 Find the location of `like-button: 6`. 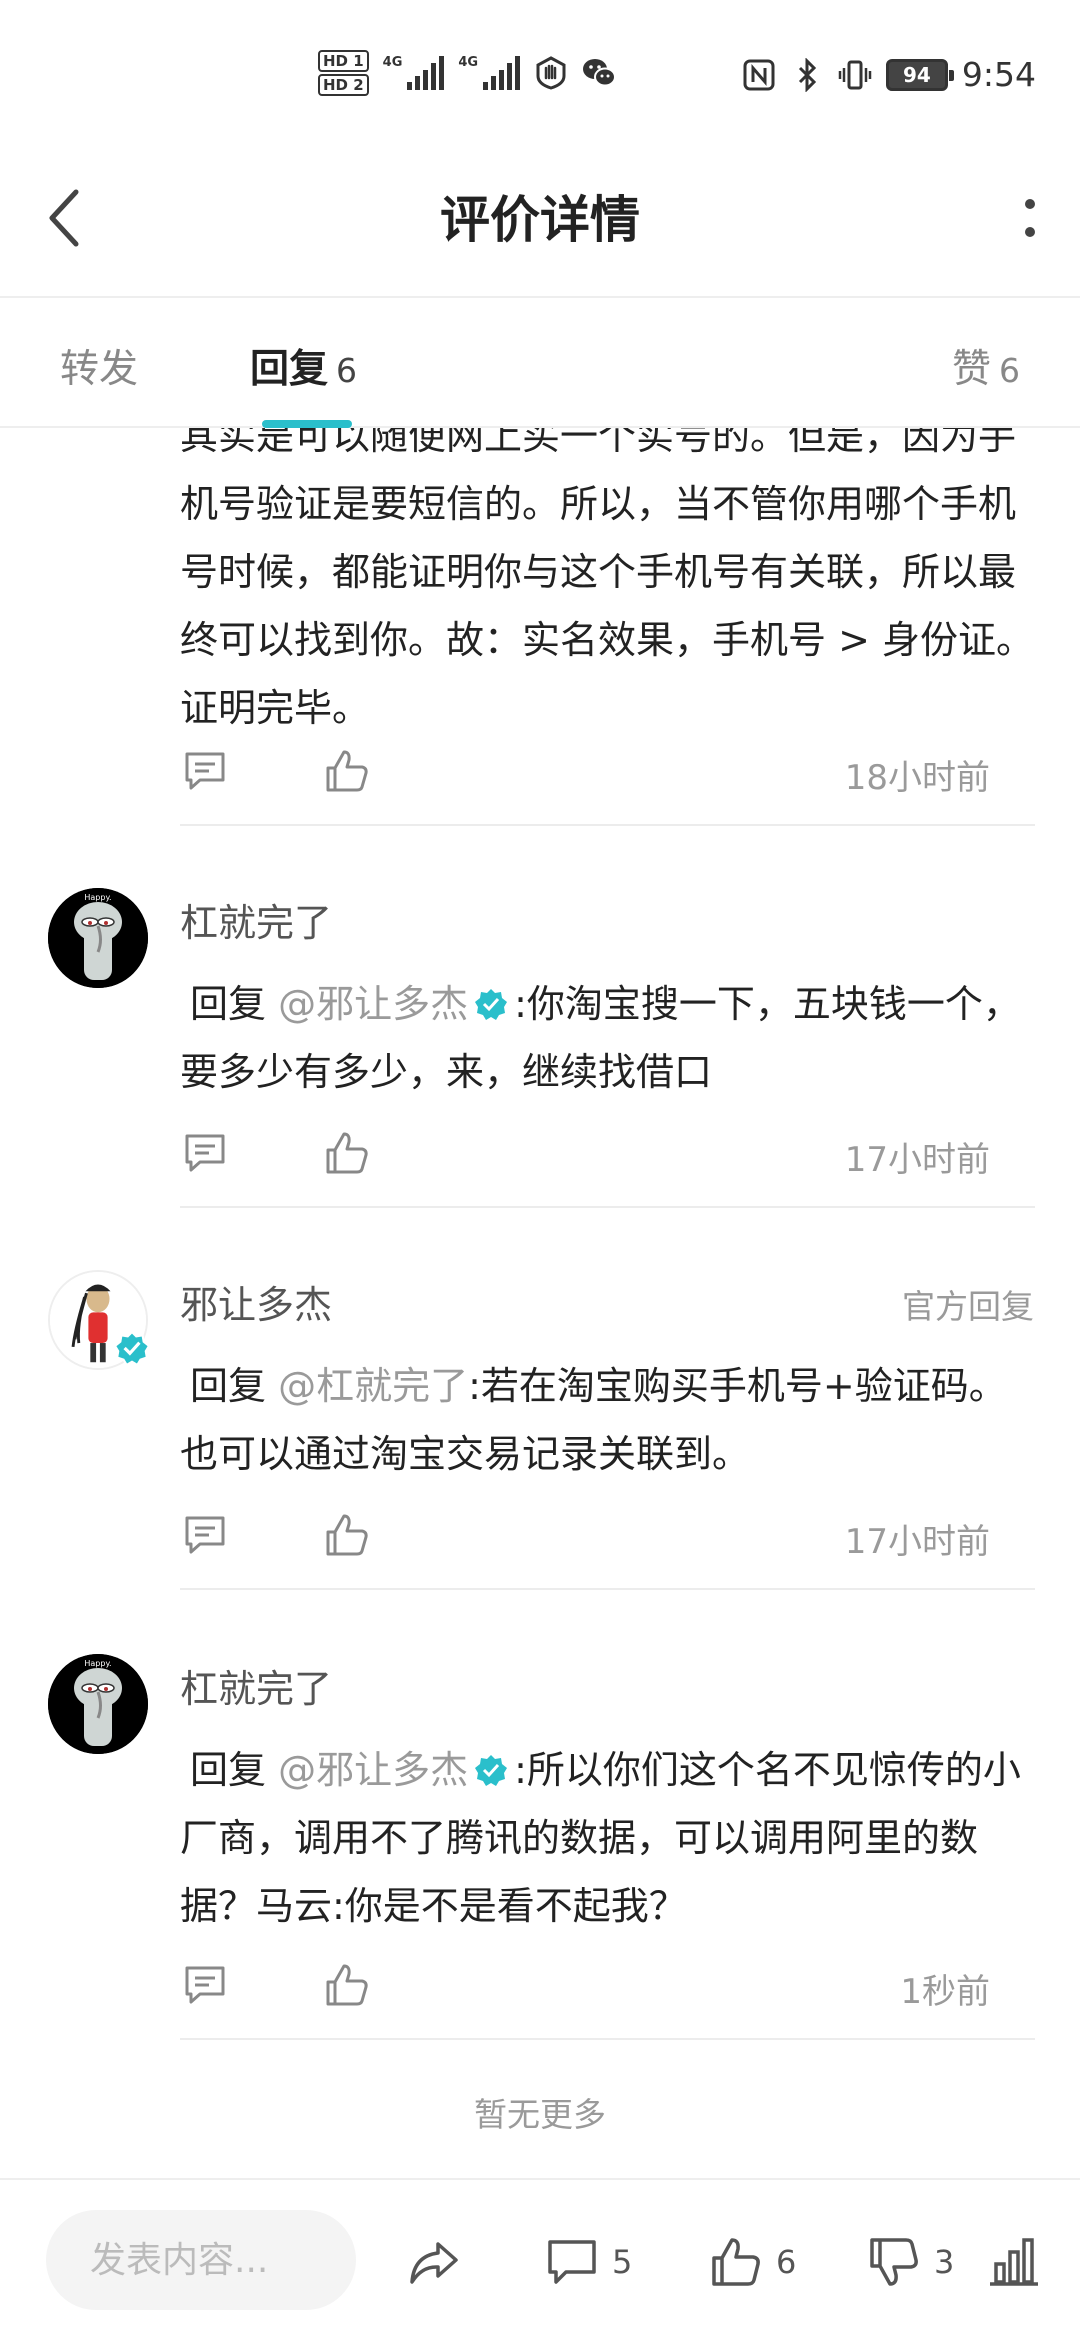

like-button: 6 is located at coordinates (752, 2262).